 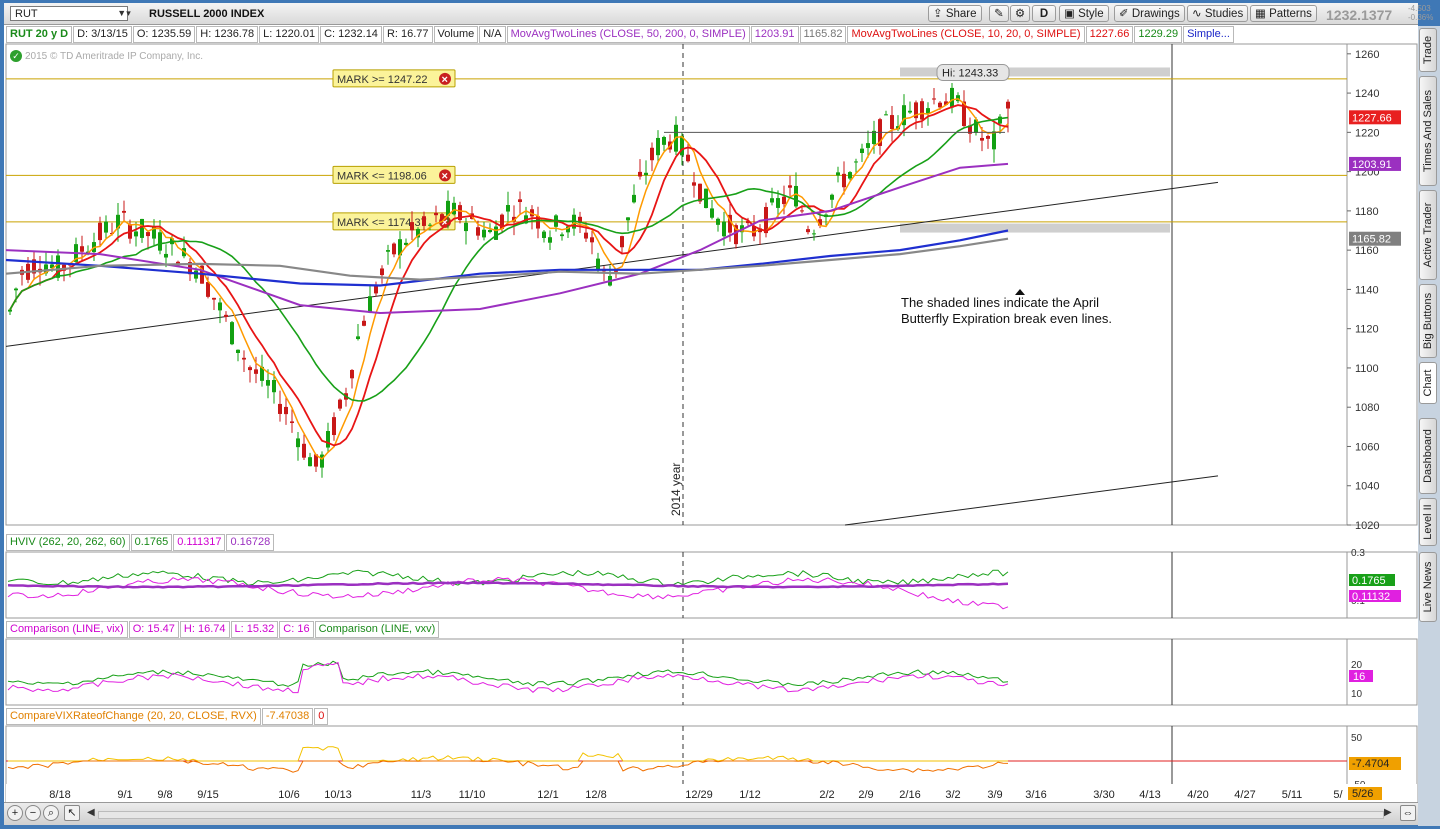 I want to click on y-tick-label: 1080, so click(x=1367, y=408).